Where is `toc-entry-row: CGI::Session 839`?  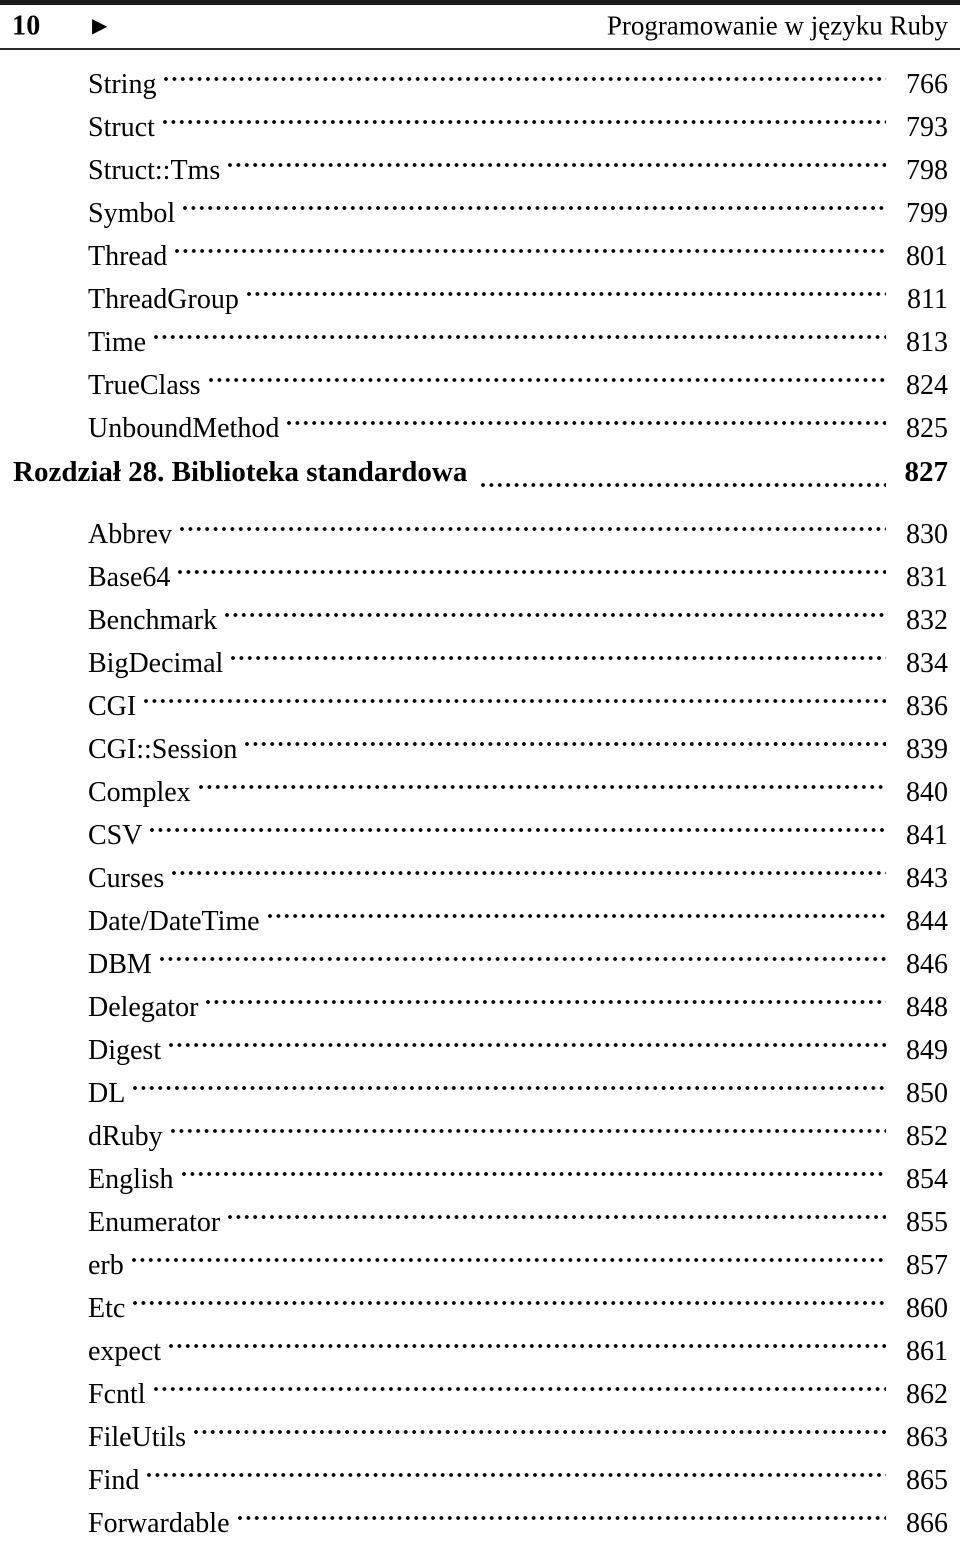
toc-entry-row: CGI::Session 839 is located at coordinates (480, 740).